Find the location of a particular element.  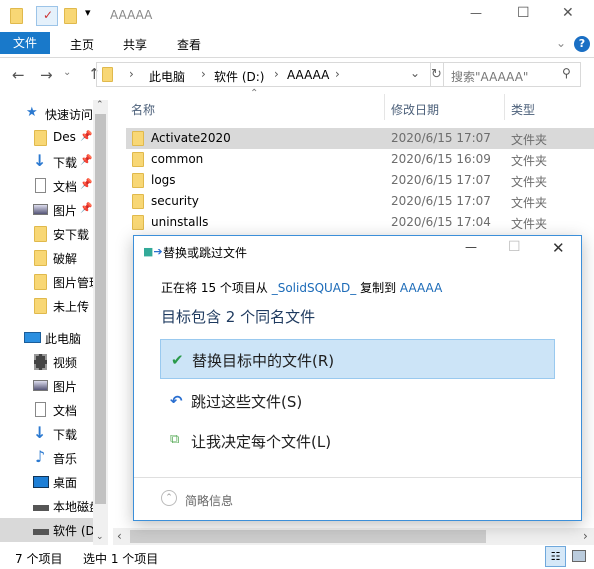

fewer-details-button: 简略信息 is located at coordinates (209, 500).